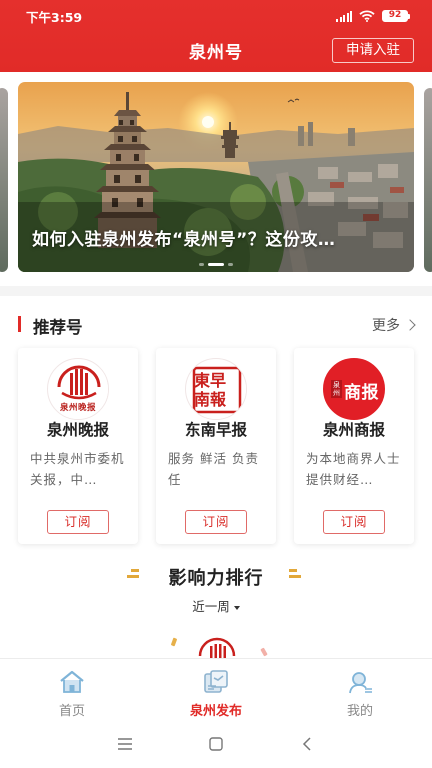 The image size is (432, 768). I want to click on bottom-tab-bar: 首页 泉州发布 我的, so click(216, 689).